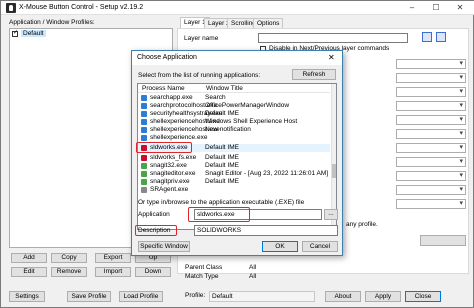 This screenshot has height=308, width=474. I want to click on layer-name-label: Layer name, so click(201, 38).